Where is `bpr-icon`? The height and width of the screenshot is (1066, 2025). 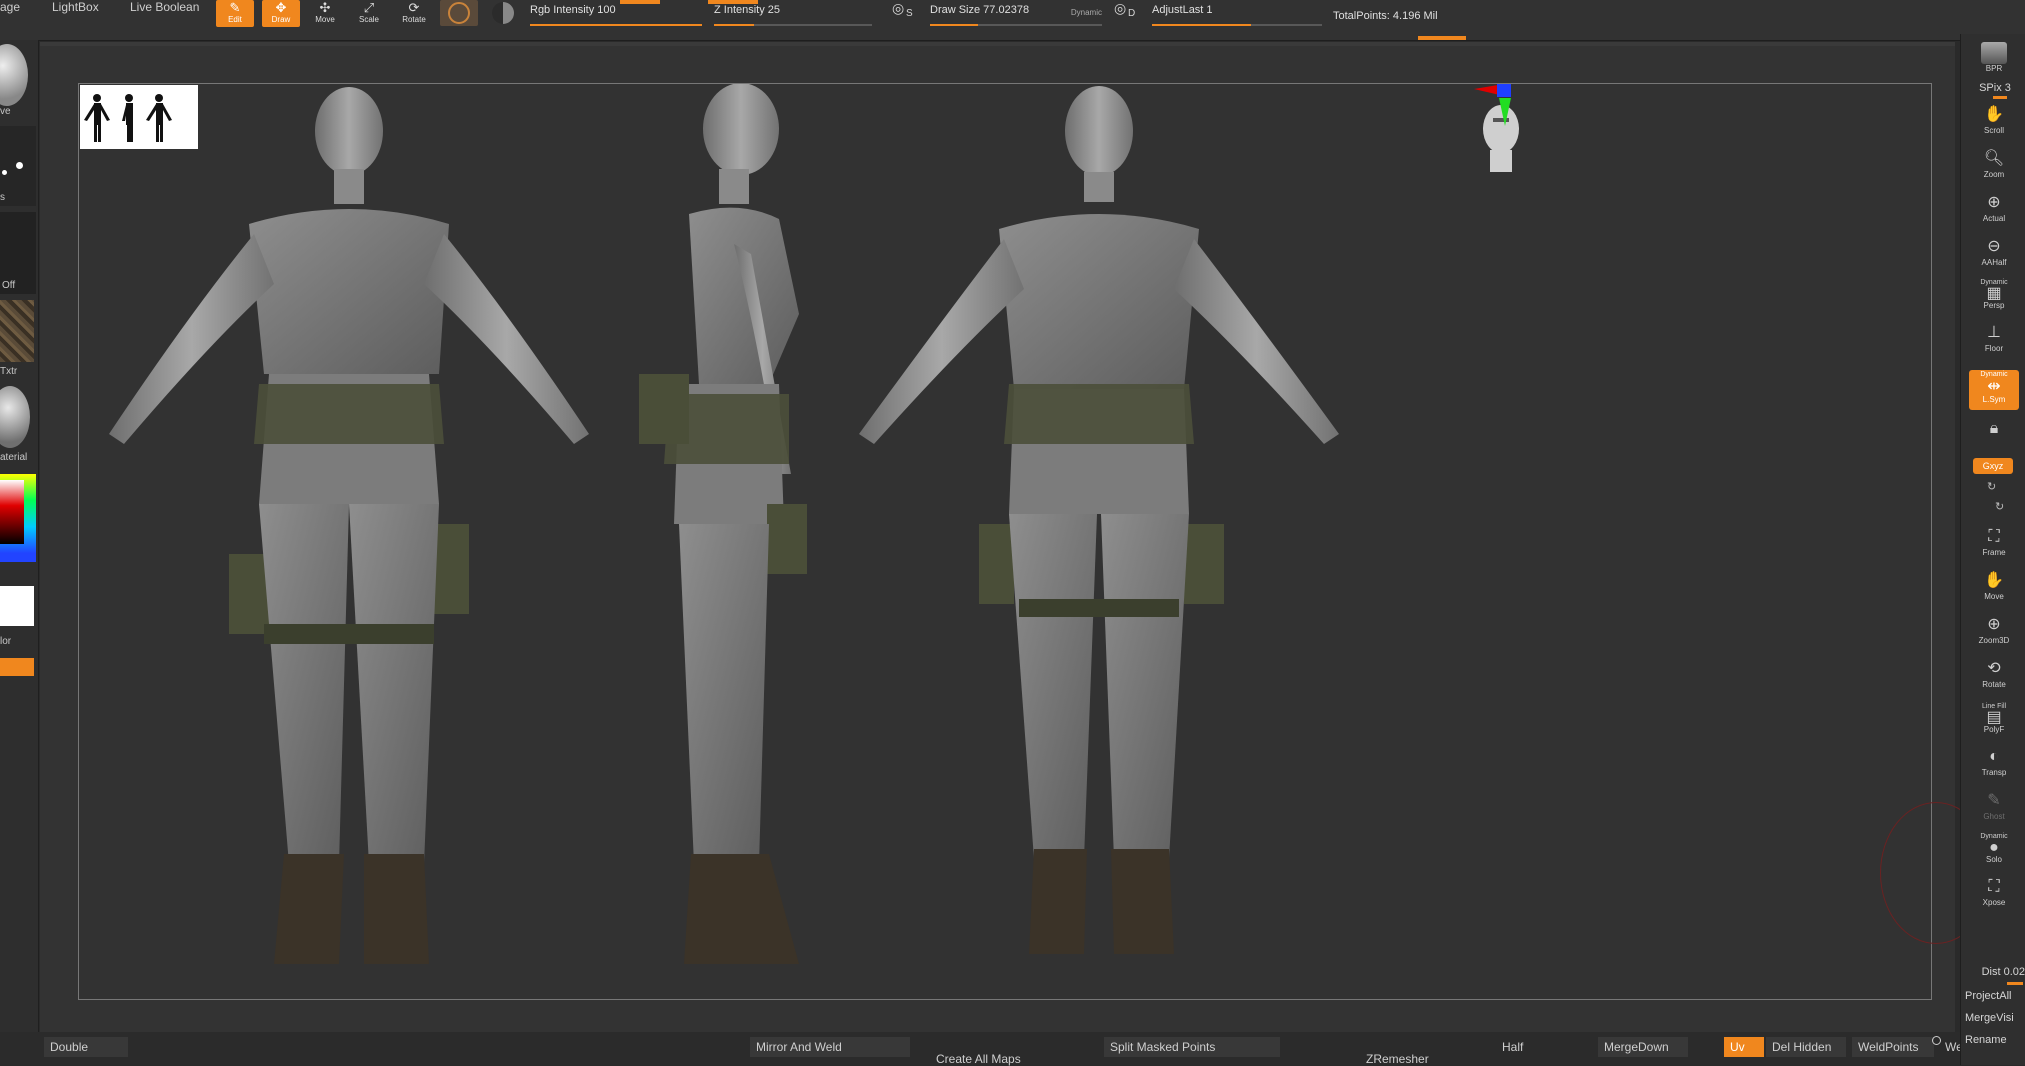 bpr-icon is located at coordinates (1994, 53).